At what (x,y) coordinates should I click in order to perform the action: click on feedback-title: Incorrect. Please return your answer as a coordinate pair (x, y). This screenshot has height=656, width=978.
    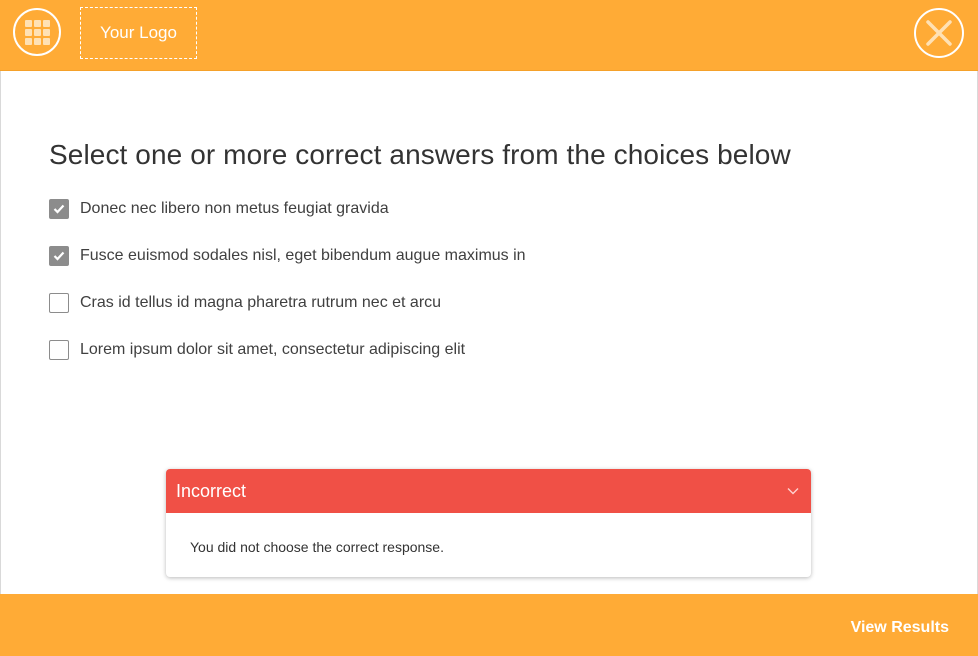
    Looking at the image, I should click on (211, 490).